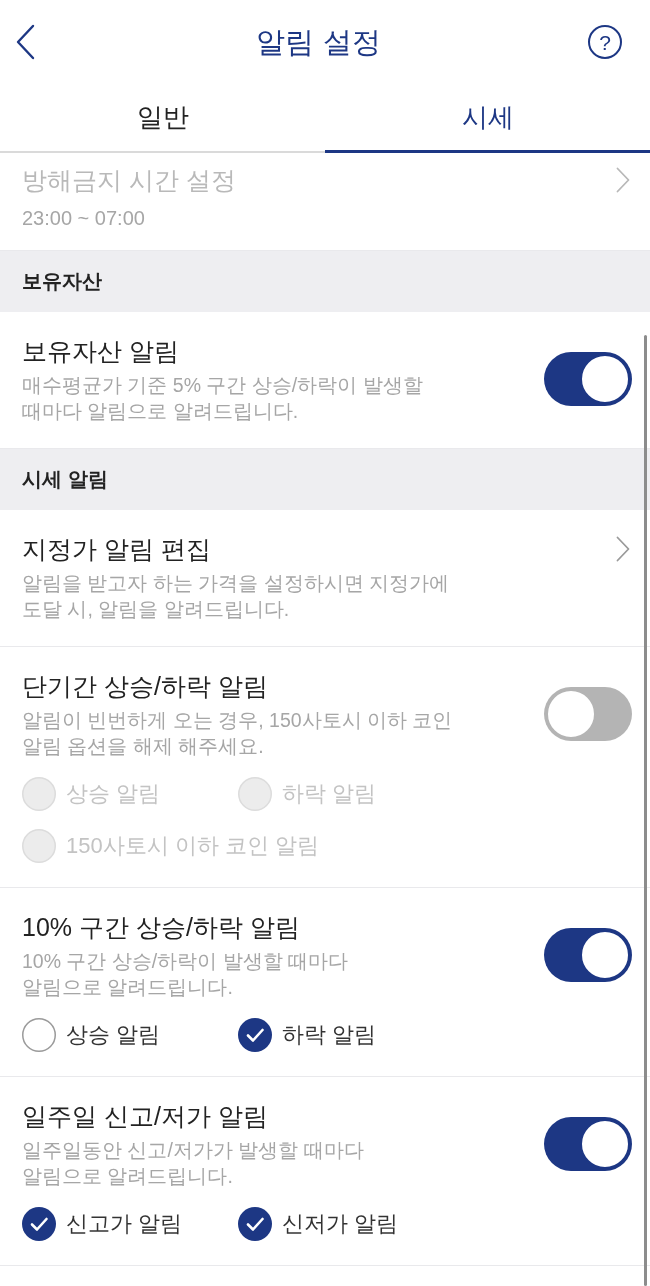 Image resolution: width=650 pixels, height=1286 pixels. I want to click on checkbox-option: 신저가 알림, so click(346, 1224).